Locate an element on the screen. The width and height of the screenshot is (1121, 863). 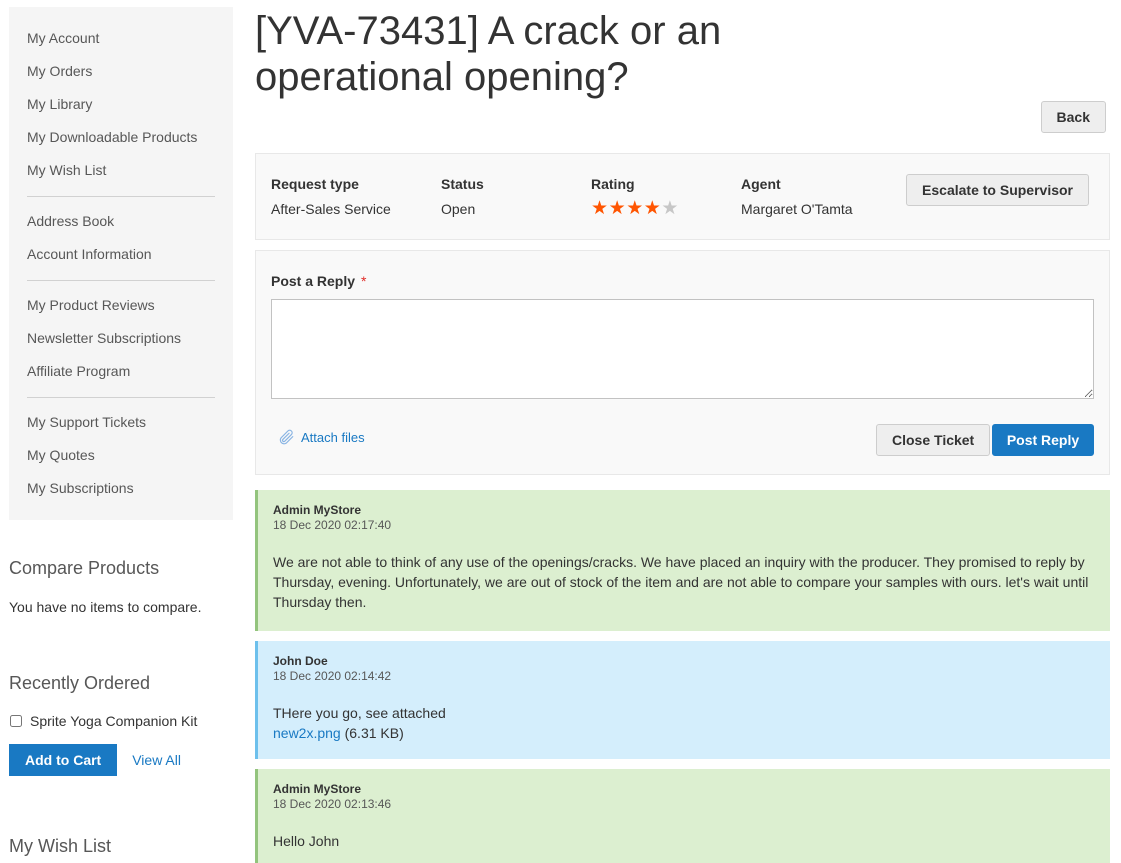
compare-products-title: Compare Products is located at coordinates (84, 568).